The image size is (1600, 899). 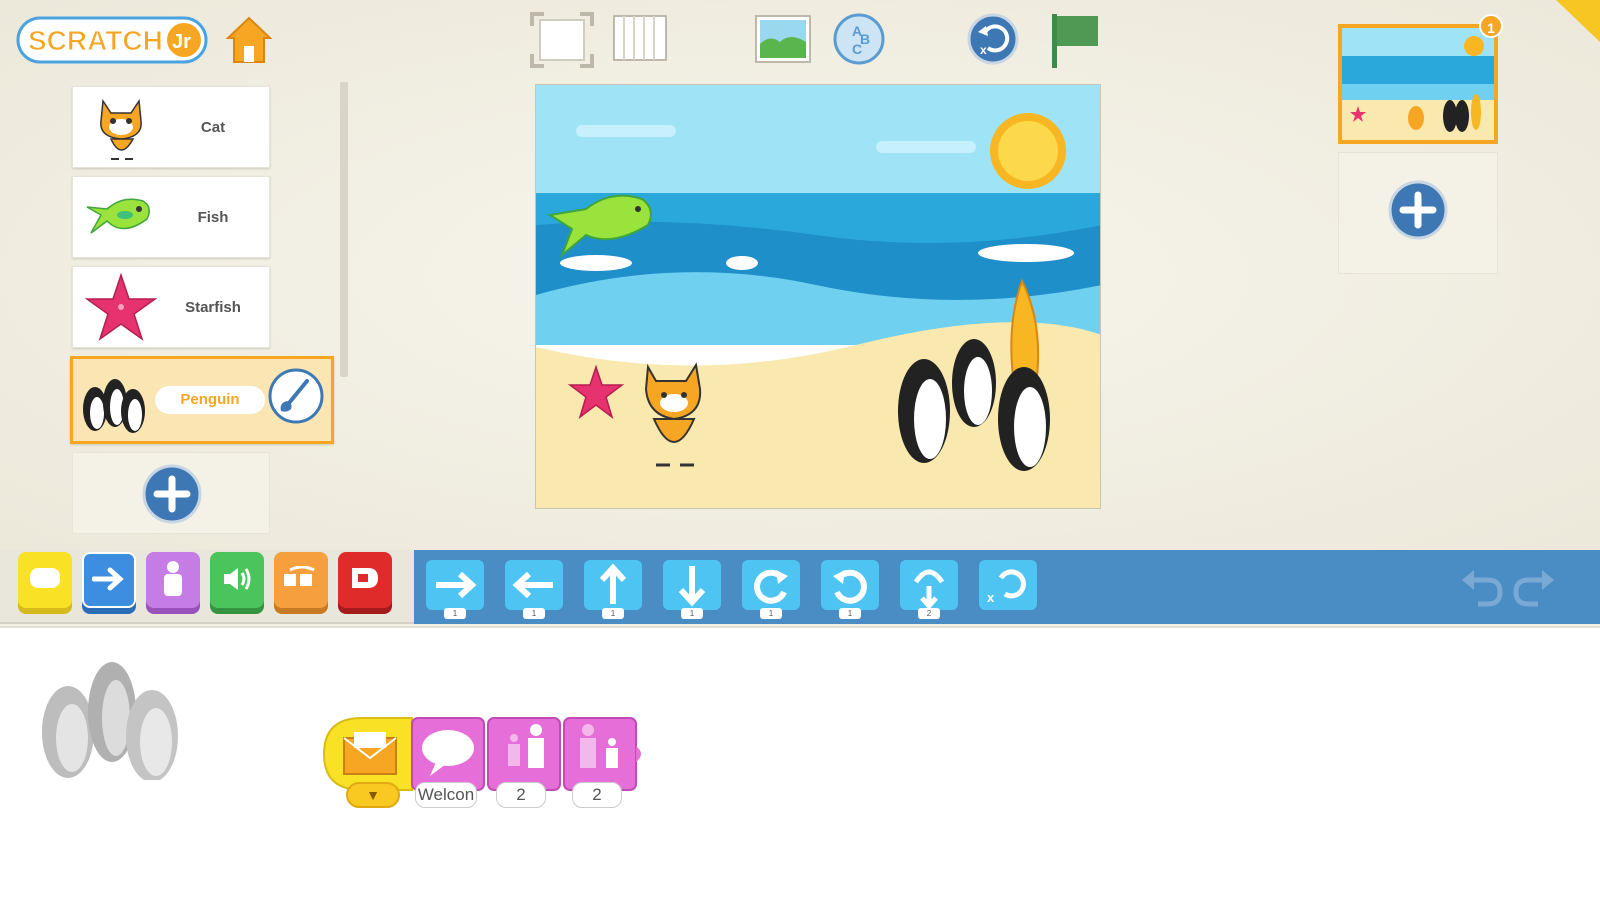 I want to click on move-down-block: 1, so click(x=692, y=587).